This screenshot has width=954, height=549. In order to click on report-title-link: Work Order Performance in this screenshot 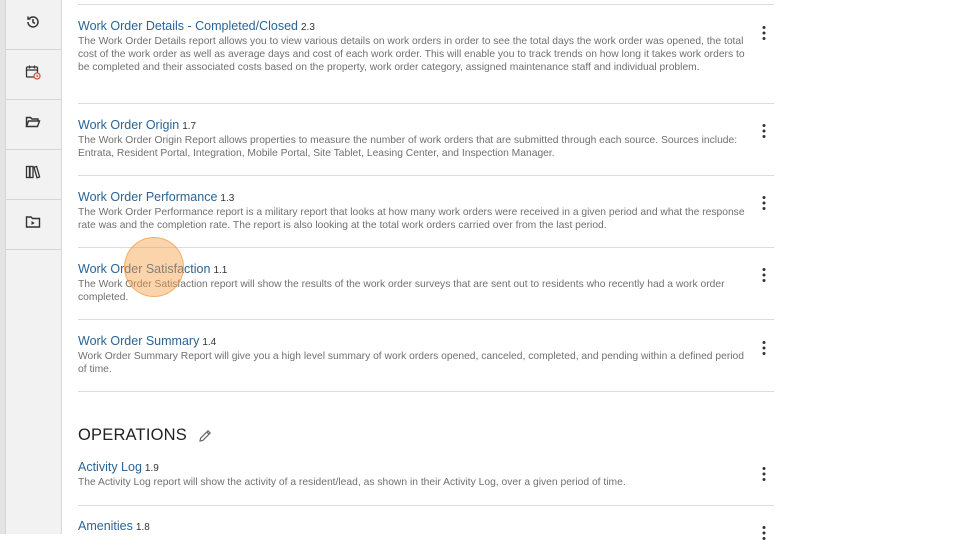, I will do `click(147, 197)`.